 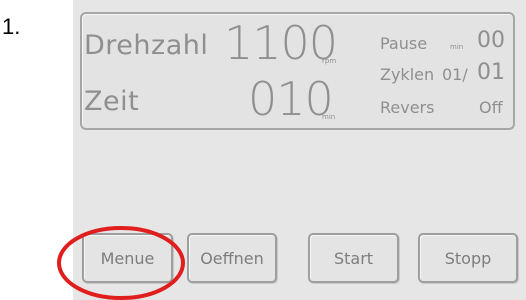 I want to click on menu-button: Menue, so click(x=127, y=258).